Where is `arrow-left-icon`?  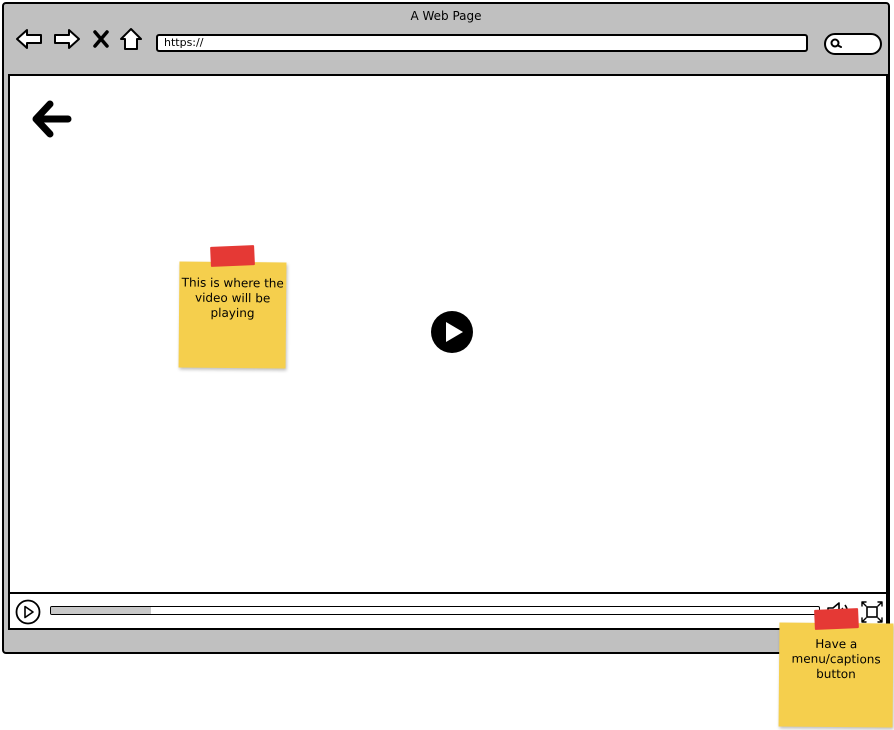 arrow-left-icon is located at coordinates (29, 39).